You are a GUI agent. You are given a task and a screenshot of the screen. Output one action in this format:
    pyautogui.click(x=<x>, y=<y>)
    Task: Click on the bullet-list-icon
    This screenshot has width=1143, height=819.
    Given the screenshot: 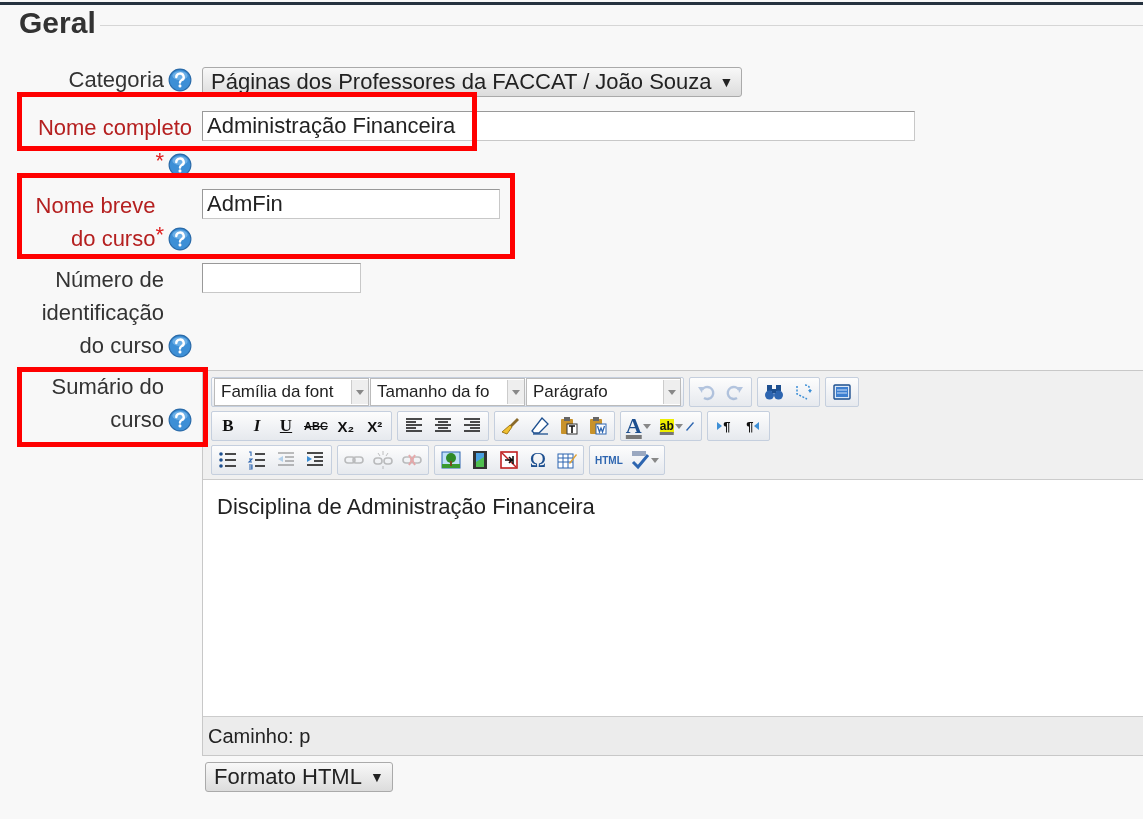 What is the action you would take?
    pyautogui.click(x=228, y=460)
    